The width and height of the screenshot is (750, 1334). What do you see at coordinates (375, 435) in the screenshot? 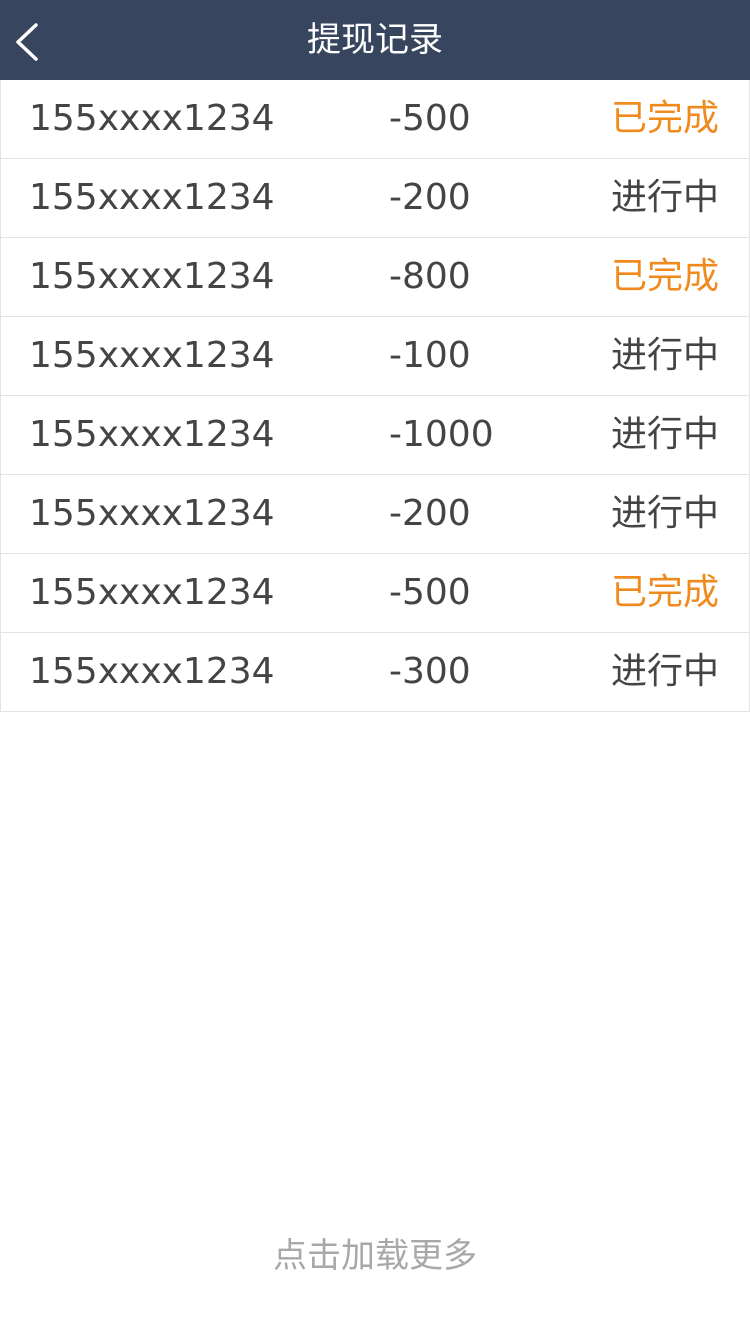
I see `record-row: 155xxxx1234 -1000 进行中` at bounding box center [375, 435].